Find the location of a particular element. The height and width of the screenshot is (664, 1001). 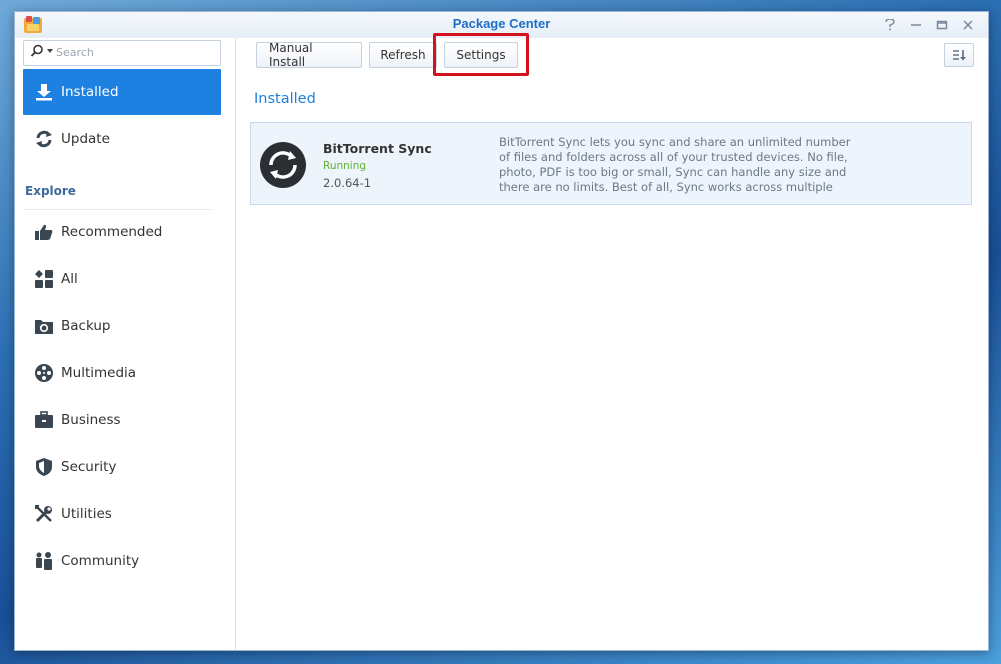

sidebar-item-label: Business is located at coordinates (91, 420).